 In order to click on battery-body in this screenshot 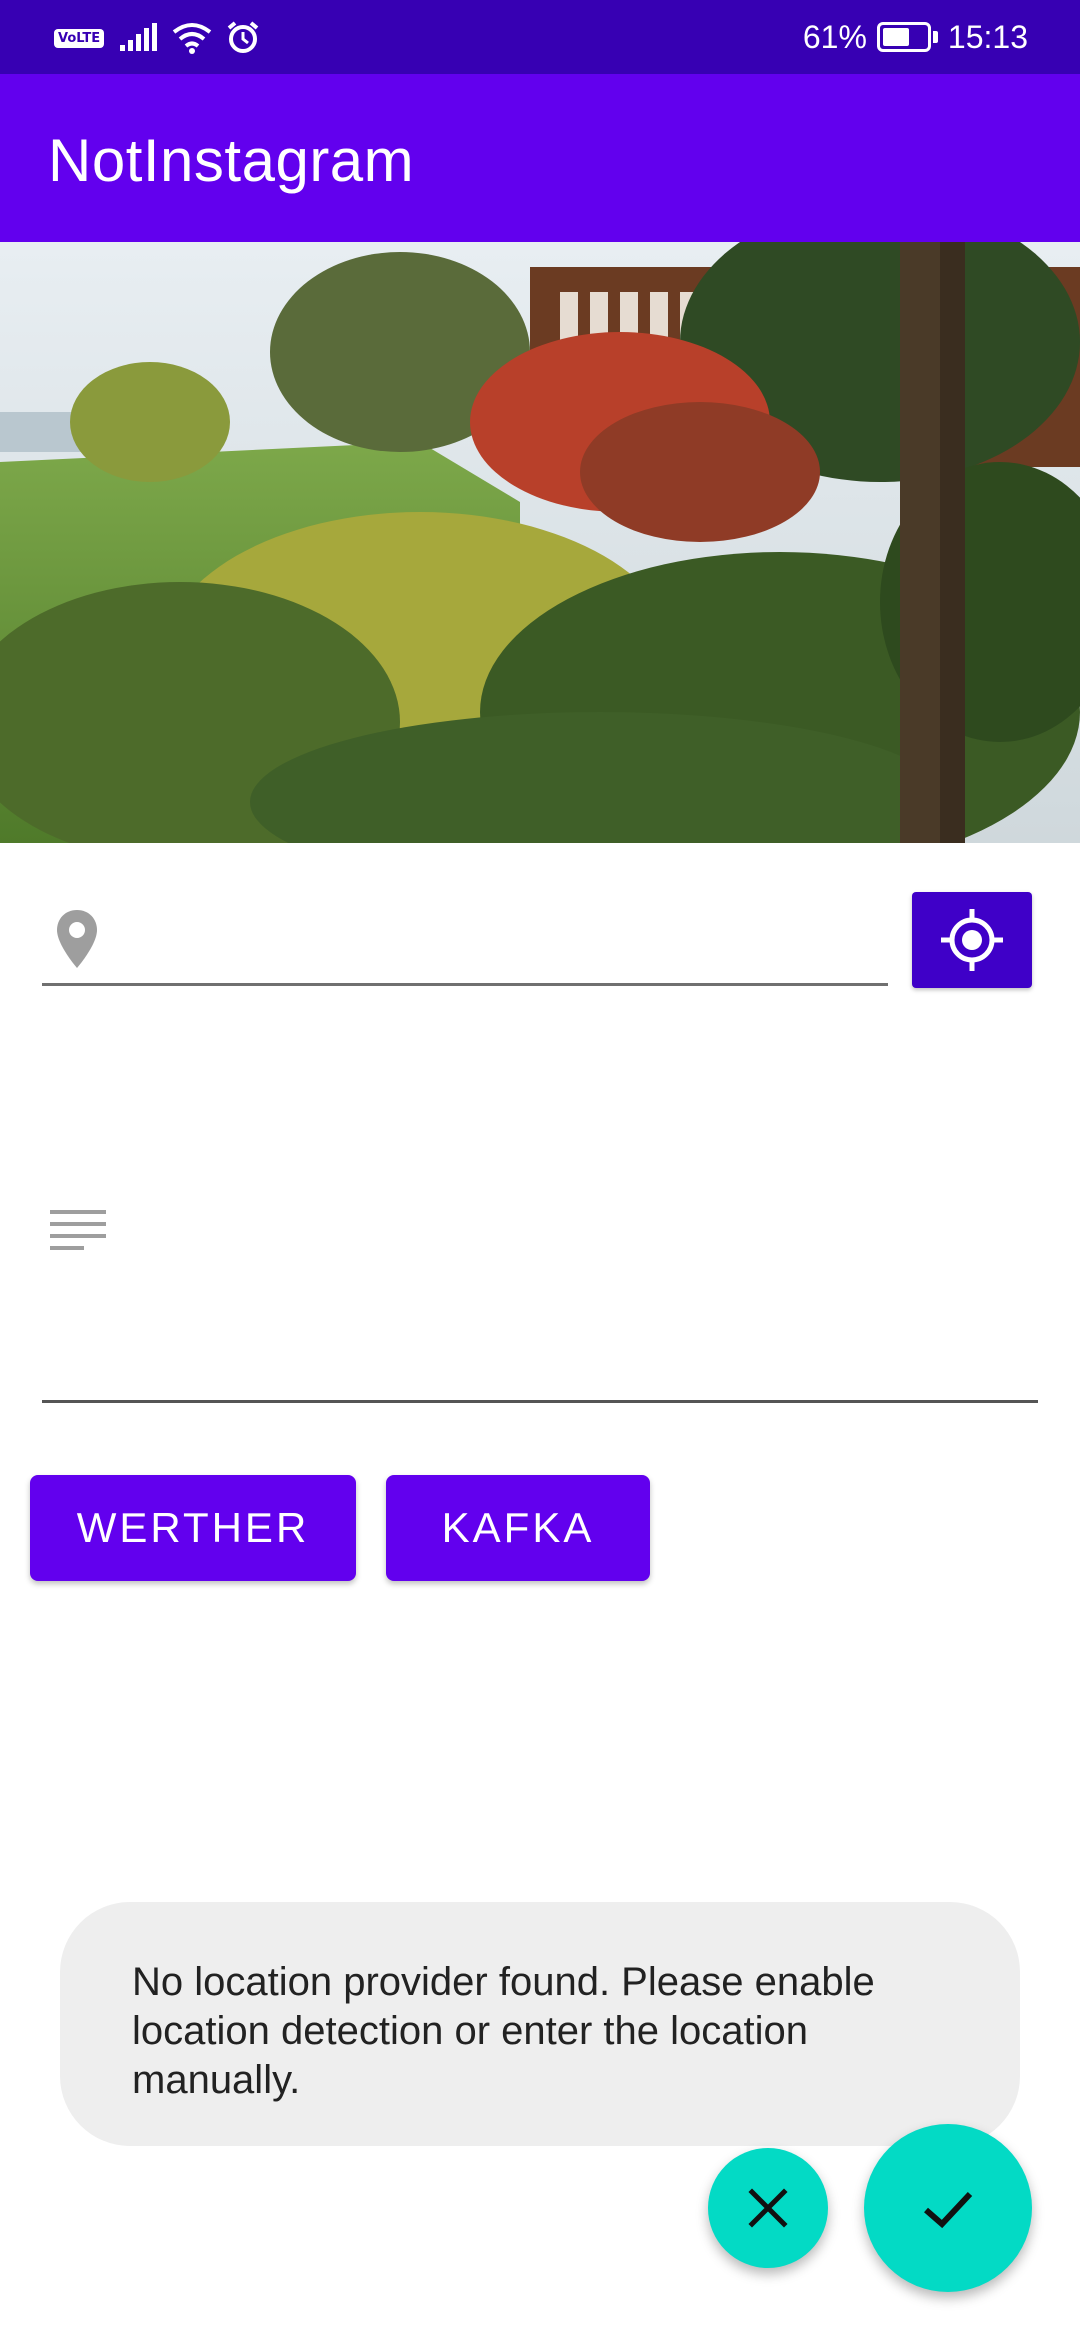, I will do `click(903, 37)`.